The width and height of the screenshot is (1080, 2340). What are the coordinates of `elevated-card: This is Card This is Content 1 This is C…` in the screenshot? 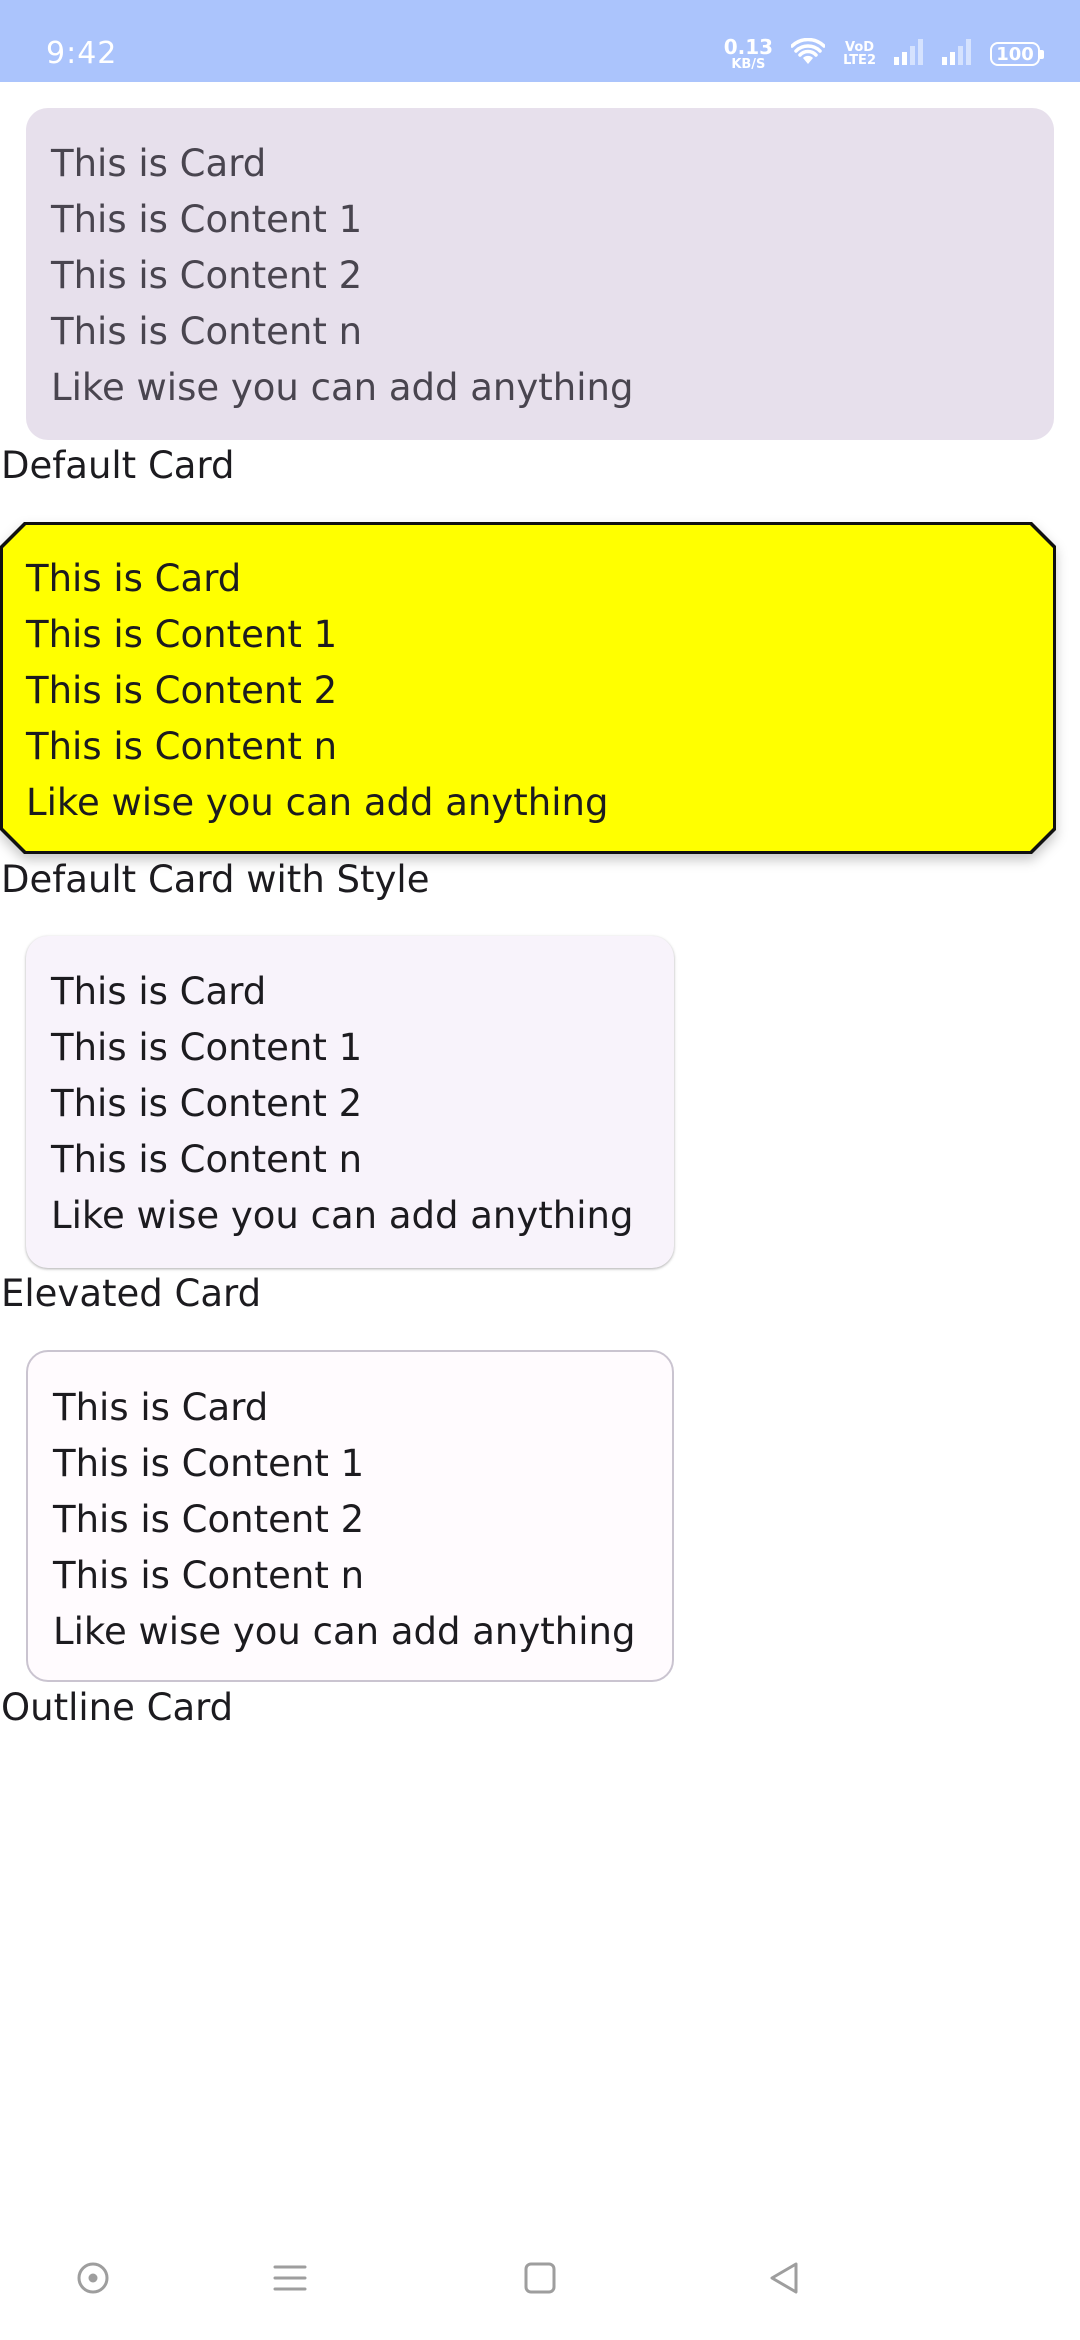 It's located at (350, 1102).